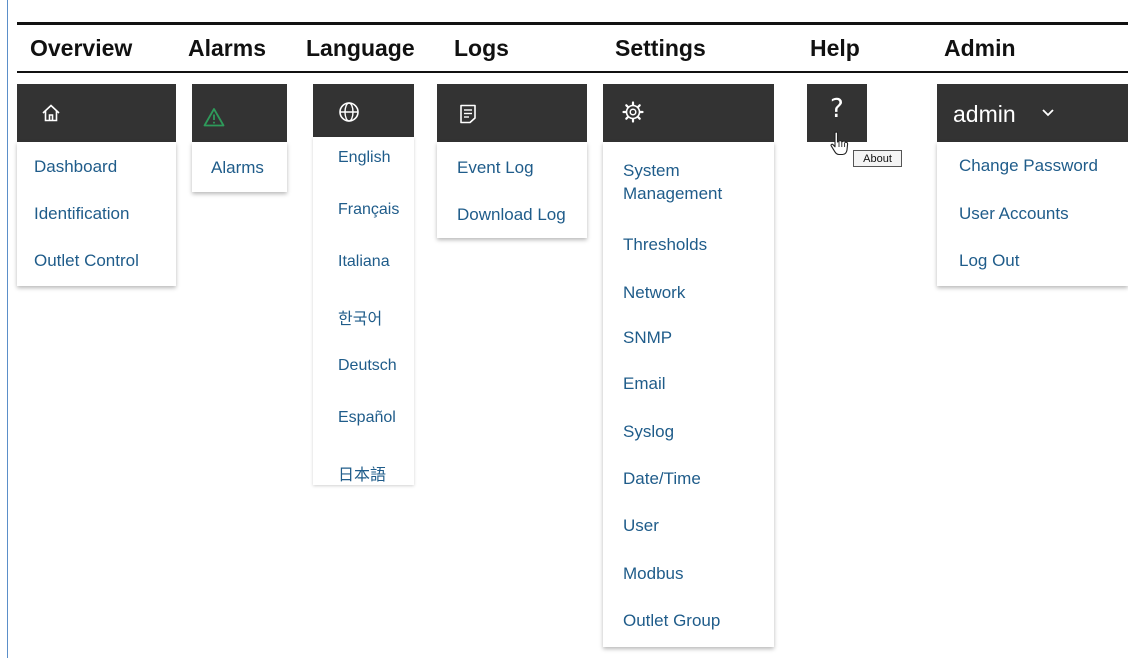  Describe the element at coordinates (511, 215) in the screenshot. I see `menu-item-download-log: Download Log` at that location.